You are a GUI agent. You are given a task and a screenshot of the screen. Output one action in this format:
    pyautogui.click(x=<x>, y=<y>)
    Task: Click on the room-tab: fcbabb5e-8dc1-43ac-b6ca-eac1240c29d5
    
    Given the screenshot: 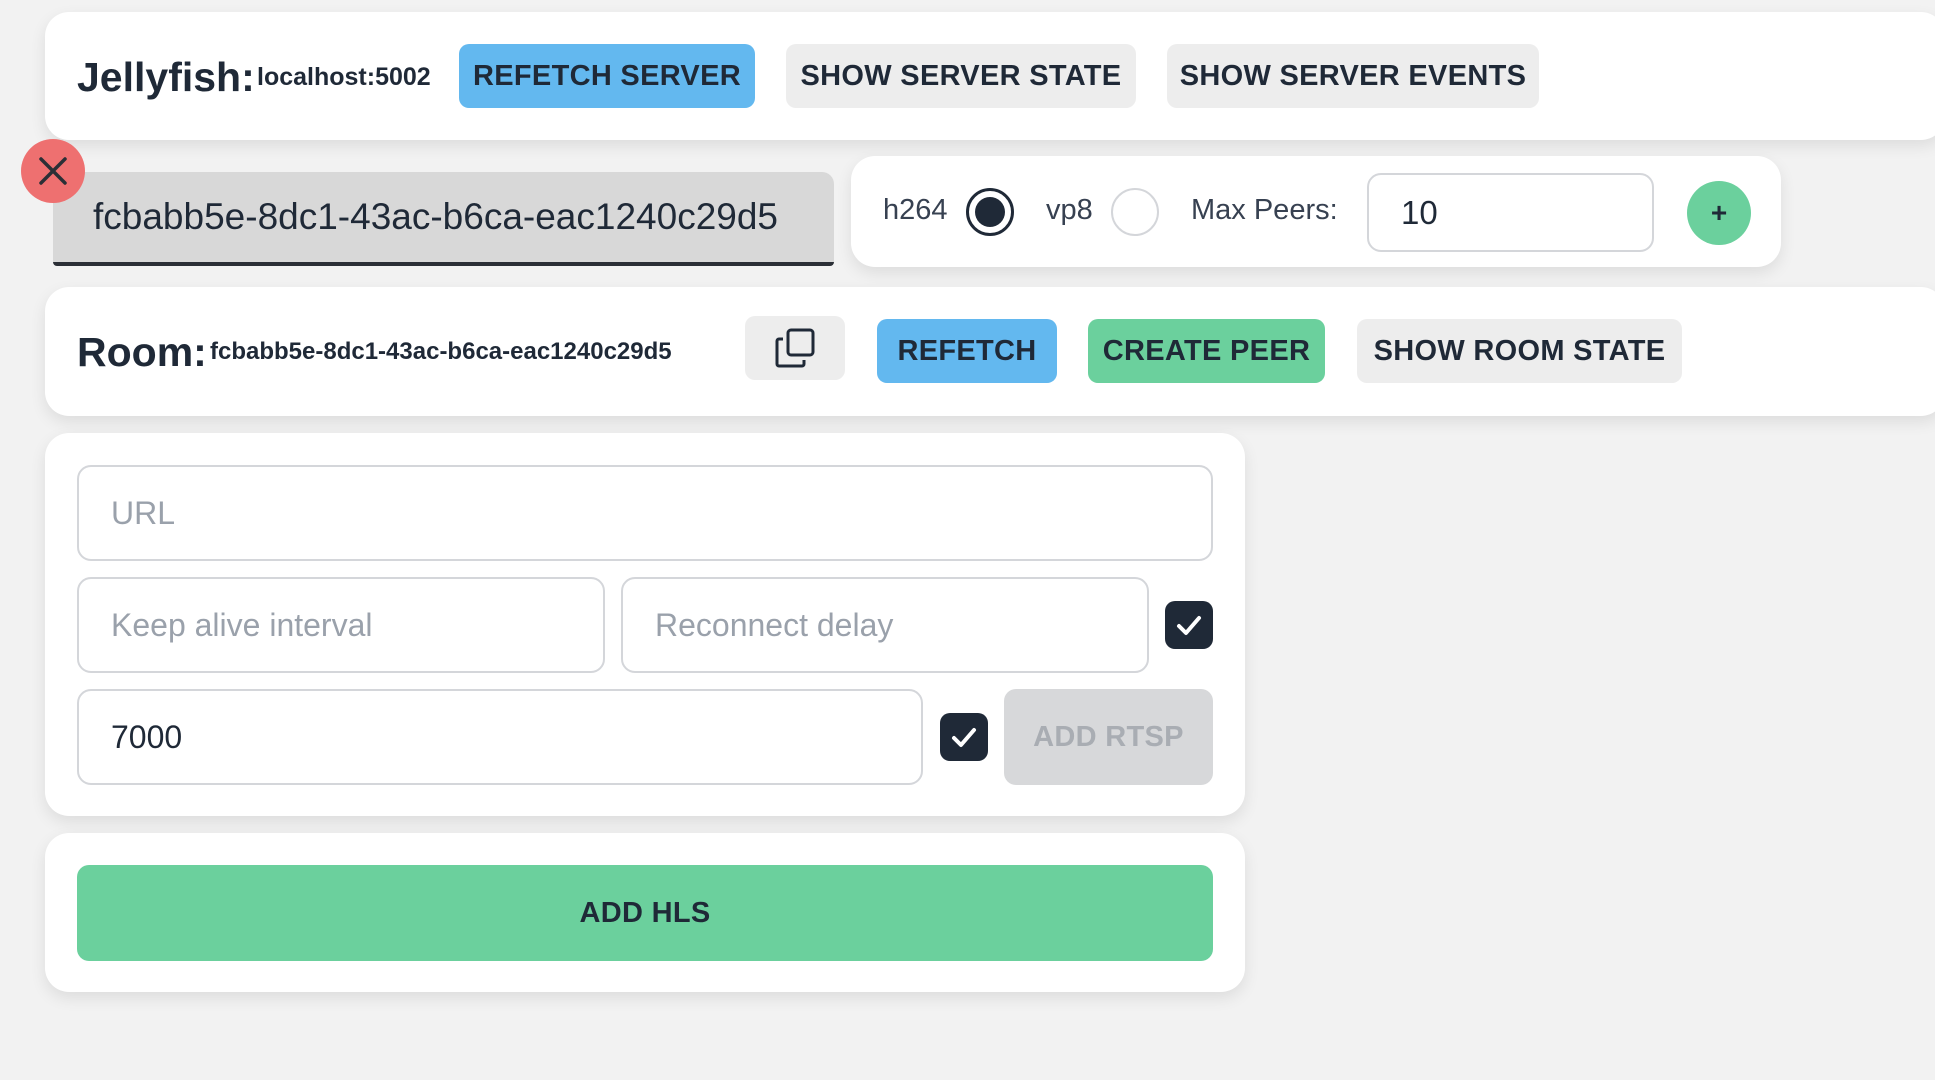 What is the action you would take?
    pyautogui.click(x=443, y=219)
    